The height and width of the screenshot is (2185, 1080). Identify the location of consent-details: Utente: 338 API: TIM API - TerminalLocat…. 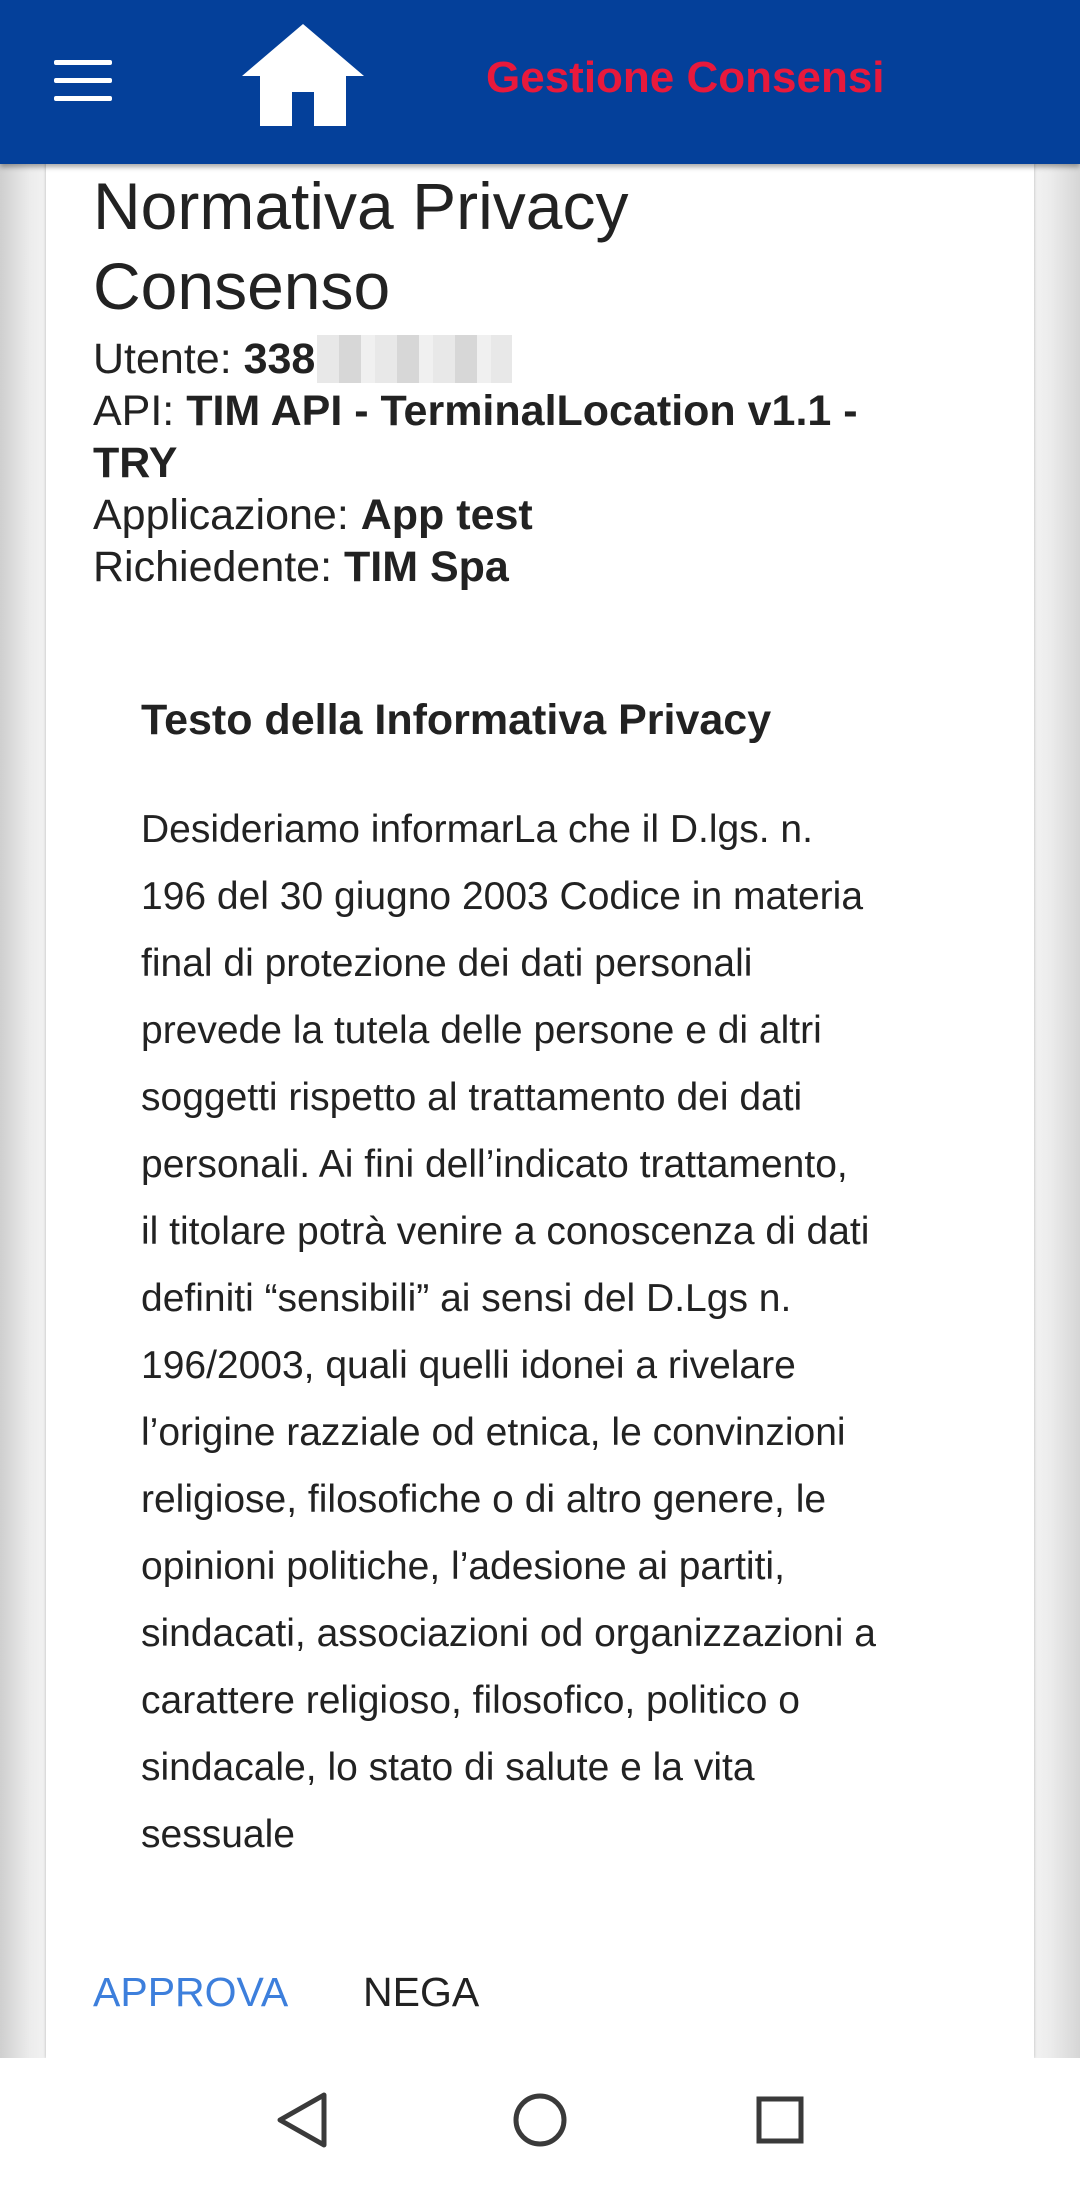
(533, 463).